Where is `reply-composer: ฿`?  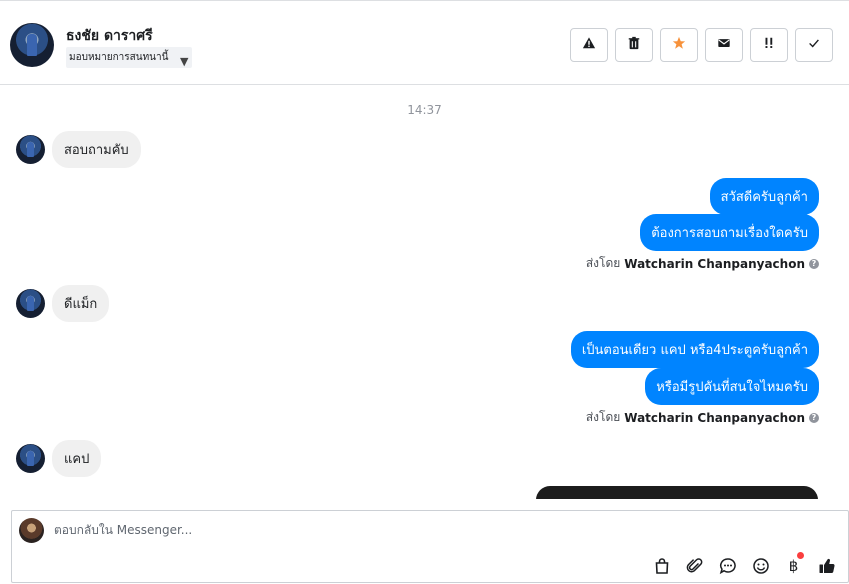
reply-composer: ฿ is located at coordinates (430, 546).